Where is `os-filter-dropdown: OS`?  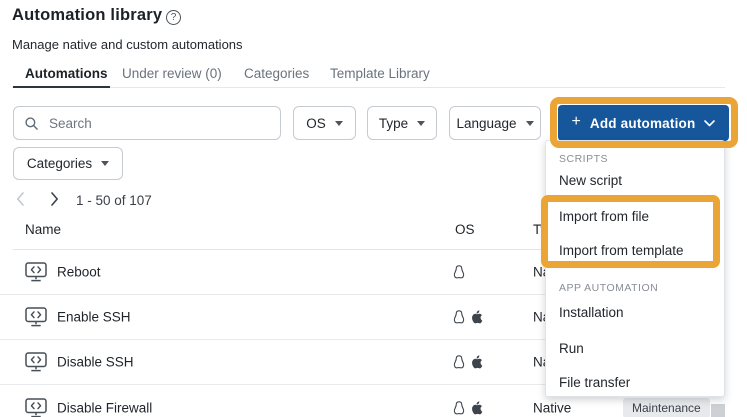
os-filter-dropdown: OS is located at coordinates (324, 123).